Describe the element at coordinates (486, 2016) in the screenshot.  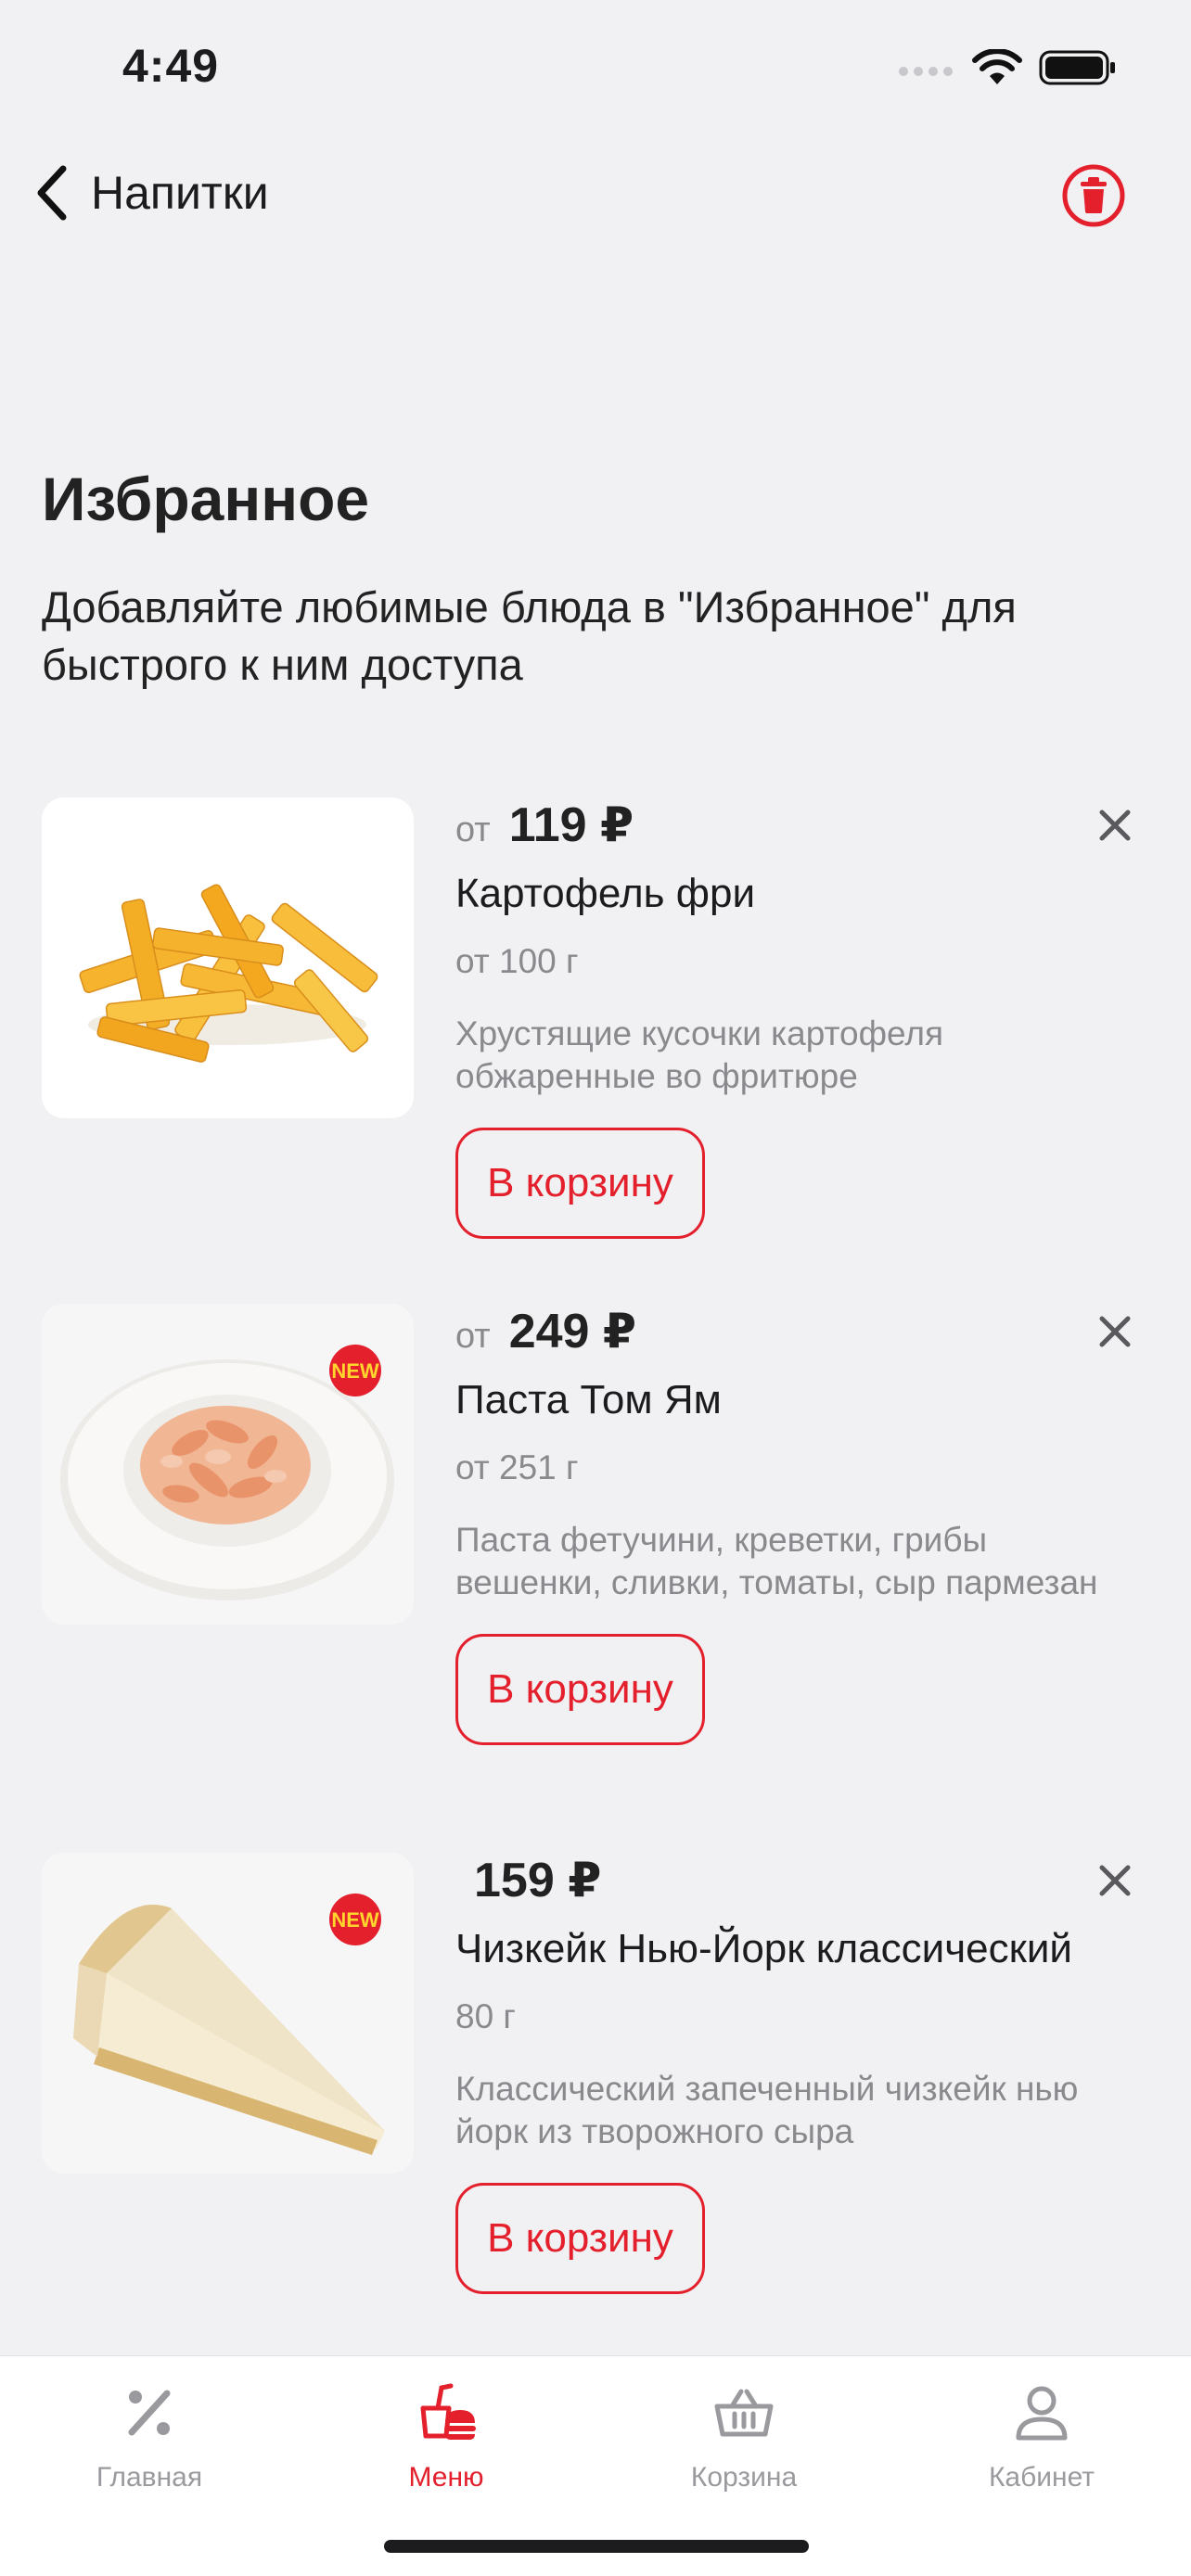
I see `item-weight: 80 г` at that location.